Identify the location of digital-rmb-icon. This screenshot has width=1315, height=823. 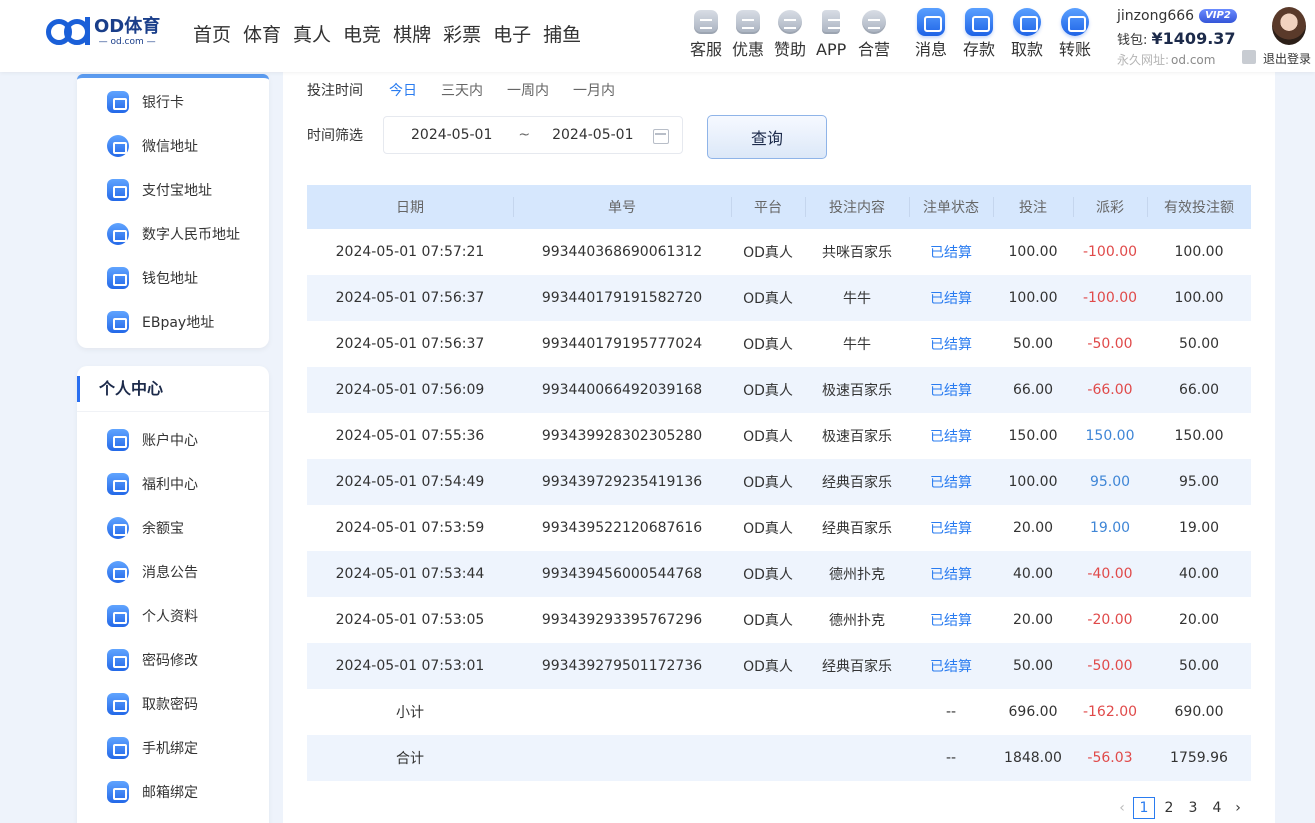
(118, 234).